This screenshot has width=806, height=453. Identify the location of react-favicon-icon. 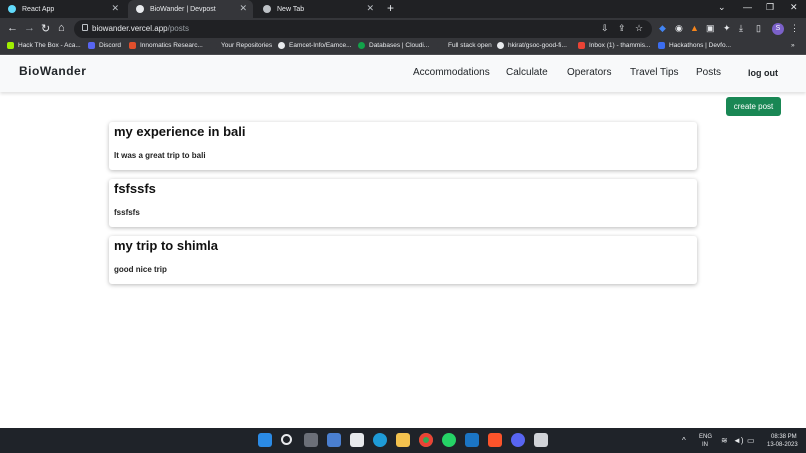
(12, 9).